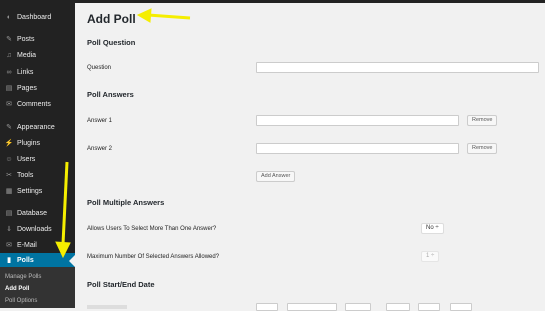  I want to click on title-annotation-arrow, so click(163, 15).